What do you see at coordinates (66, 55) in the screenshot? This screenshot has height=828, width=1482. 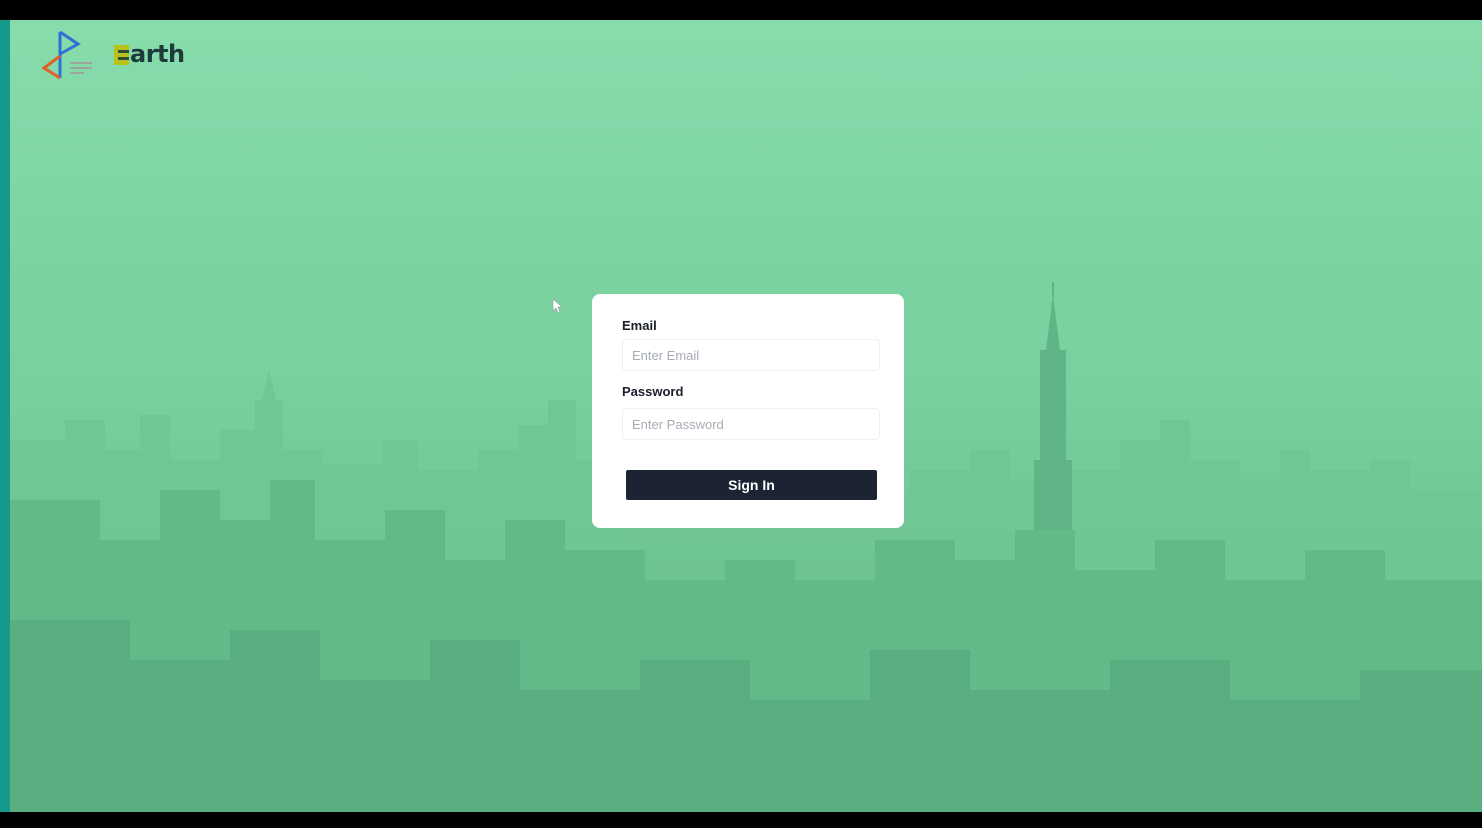 I see `flag-triangle-logo-icon` at bounding box center [66, 55].